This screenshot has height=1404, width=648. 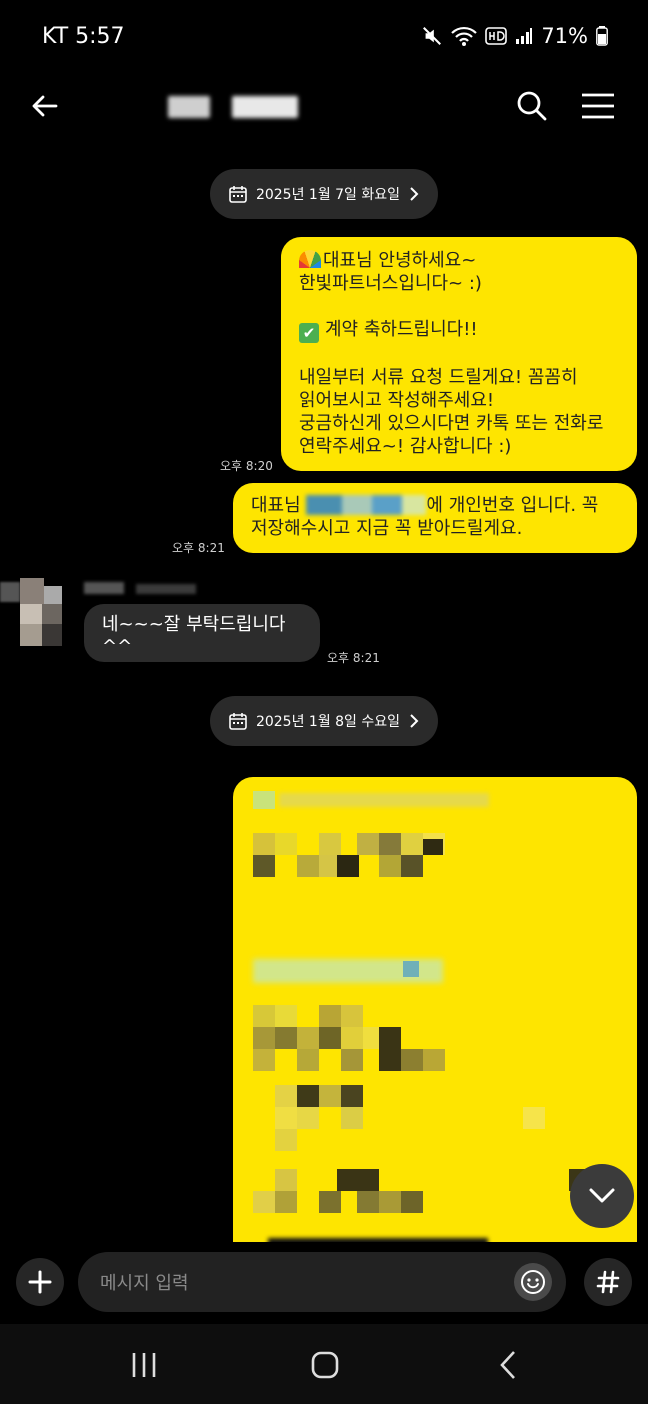 What do you see at coordinates (514, 36) in the screenshot?
I see `status-icons: 71%` at bounding box center [514, 36].